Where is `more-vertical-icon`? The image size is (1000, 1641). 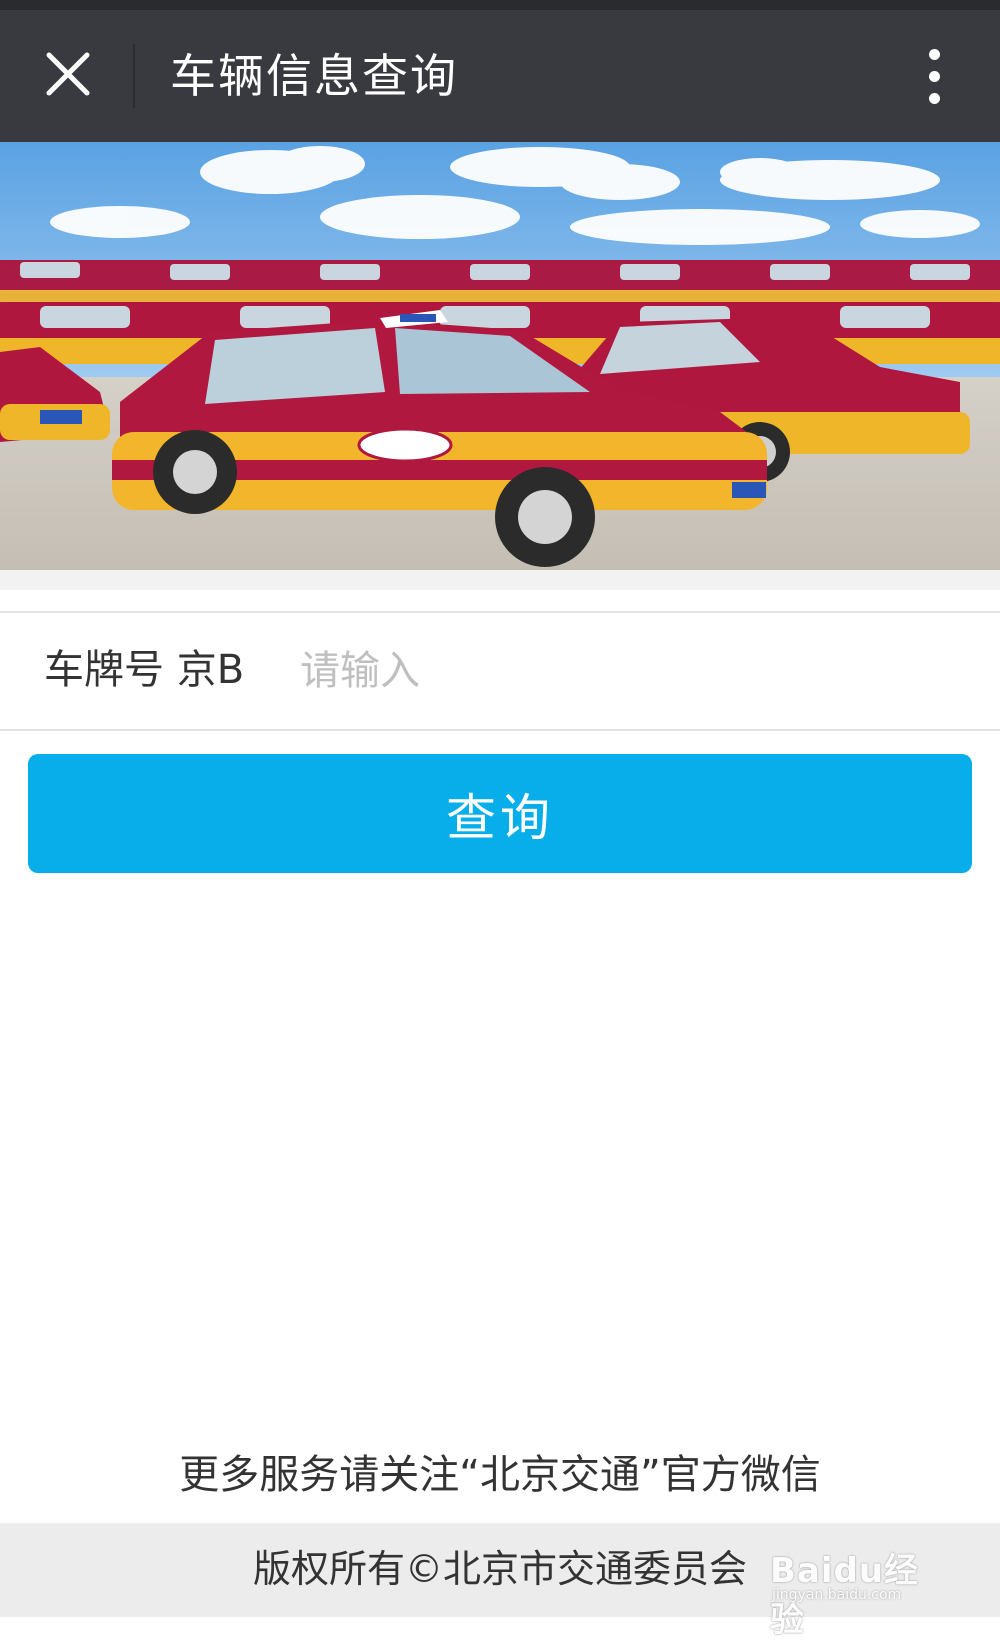
more-vertical-icon is located at coordinates (934, 54).